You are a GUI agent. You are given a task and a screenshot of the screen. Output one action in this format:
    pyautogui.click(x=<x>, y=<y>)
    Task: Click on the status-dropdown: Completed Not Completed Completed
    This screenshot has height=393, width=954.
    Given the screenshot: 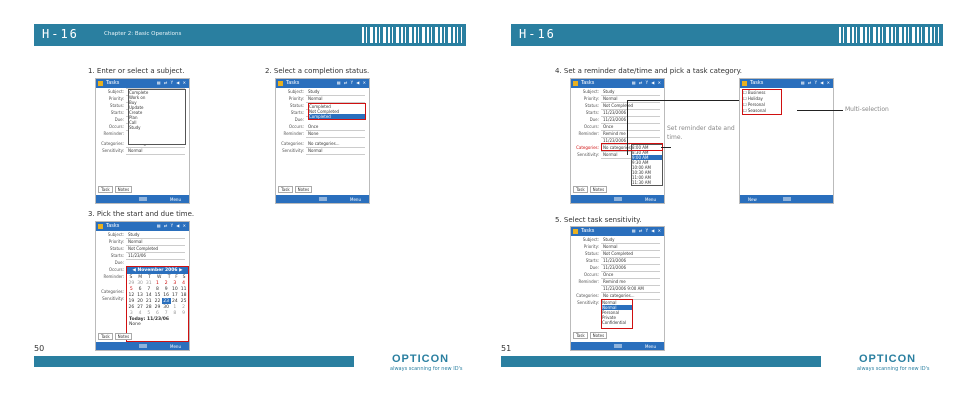 What is the action you would take?
    pyautogui.click(x=337, y=111)
    